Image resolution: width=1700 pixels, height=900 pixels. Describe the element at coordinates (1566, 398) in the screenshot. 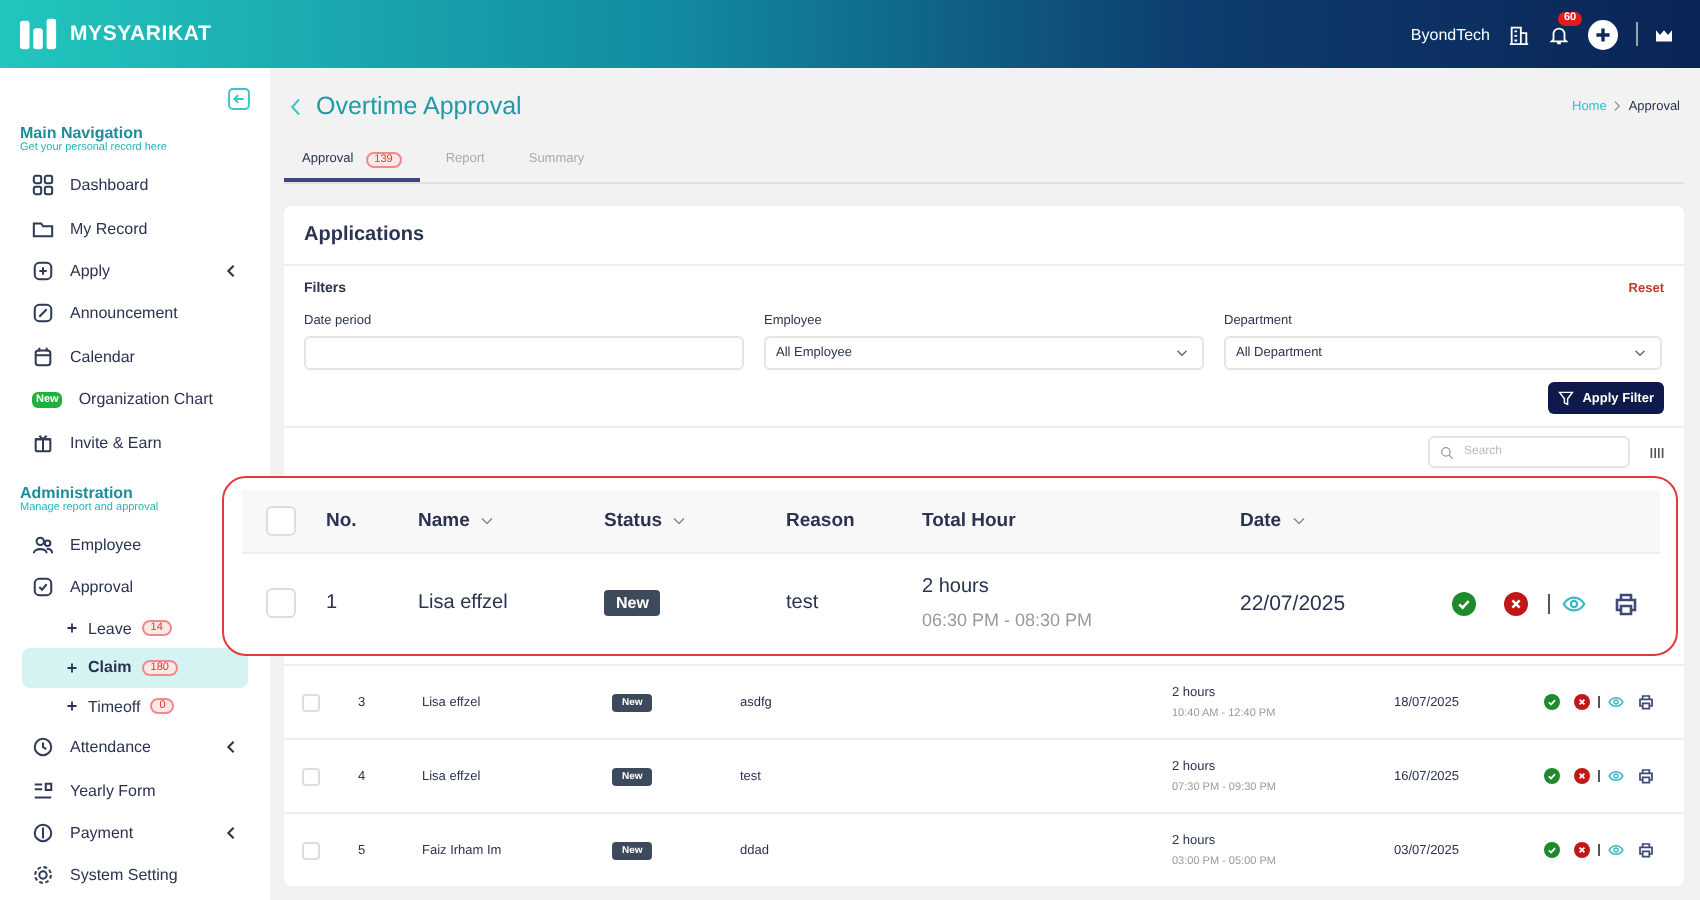

I see `filter-icon` at that location.